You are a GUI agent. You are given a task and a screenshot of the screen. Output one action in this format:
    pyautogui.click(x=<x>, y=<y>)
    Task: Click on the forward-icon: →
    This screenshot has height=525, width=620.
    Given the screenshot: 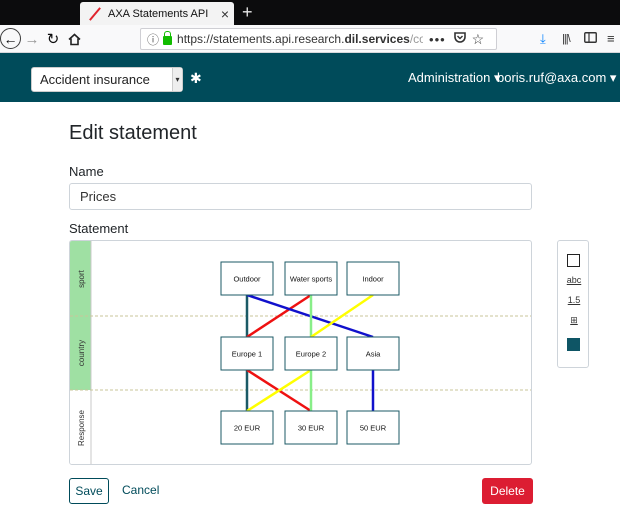 What is the action you would take?
    pyautogui.click(x=32, y=39)
    